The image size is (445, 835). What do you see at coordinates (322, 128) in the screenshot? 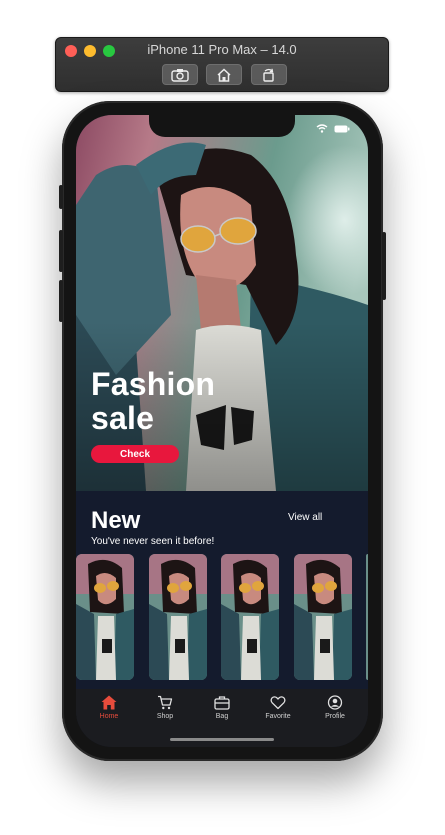
I see `wifi-icon` at bounding box center [322, 128].